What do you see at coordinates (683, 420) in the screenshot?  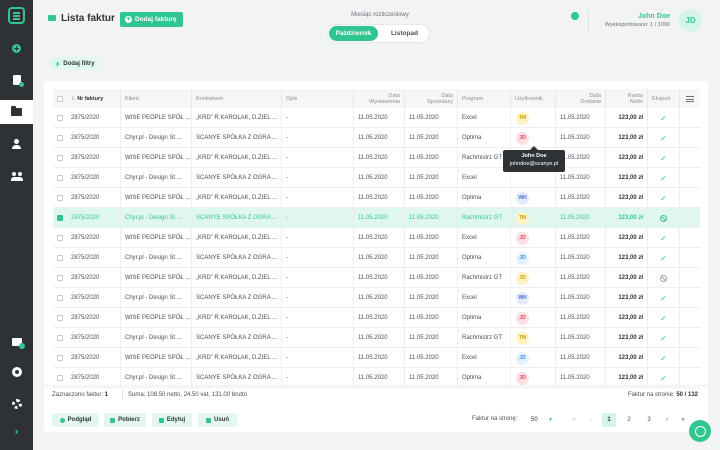 I see `last-page-button: »` at bounding box center [683, 420].